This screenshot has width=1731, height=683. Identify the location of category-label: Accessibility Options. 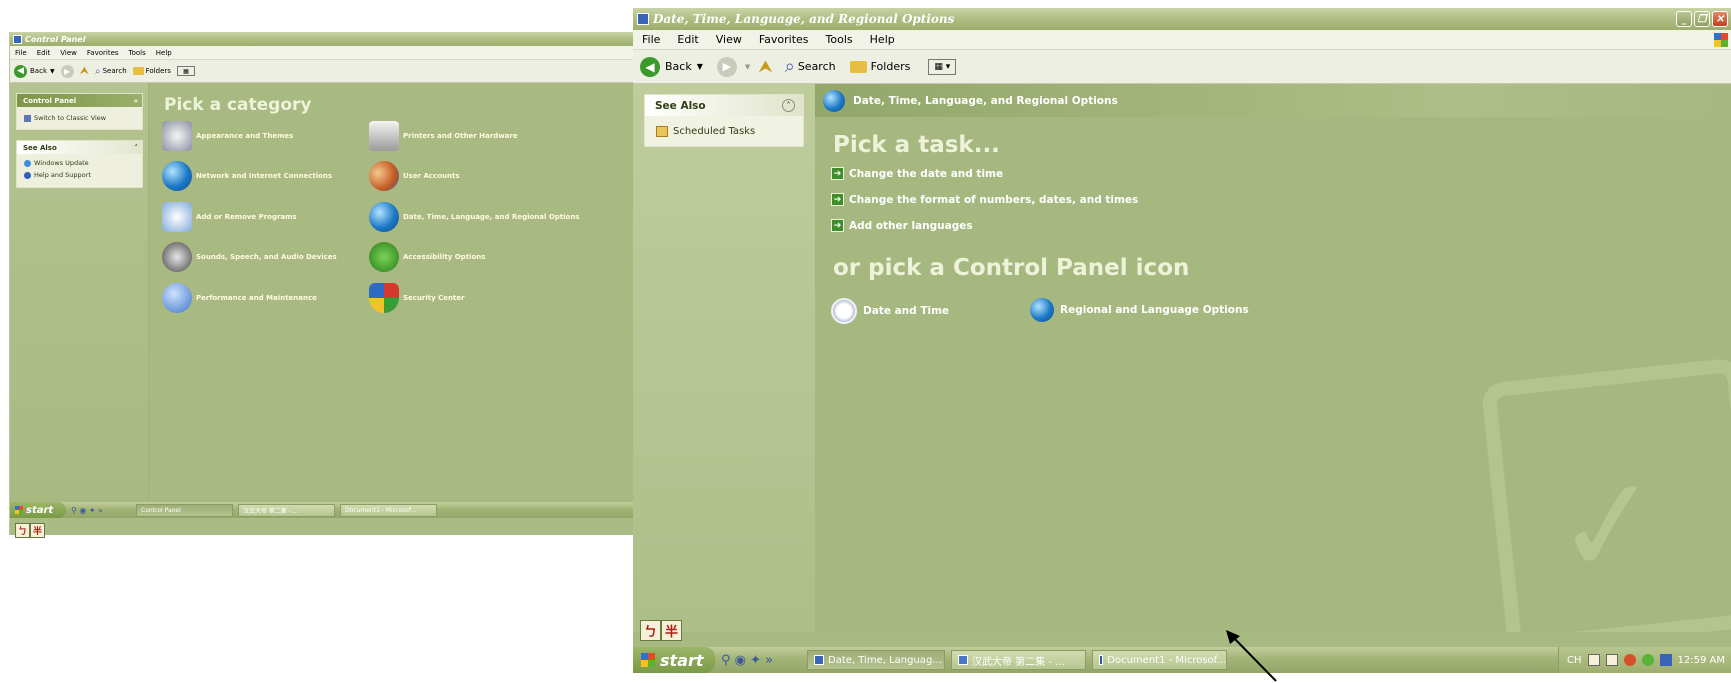
(444, 257).